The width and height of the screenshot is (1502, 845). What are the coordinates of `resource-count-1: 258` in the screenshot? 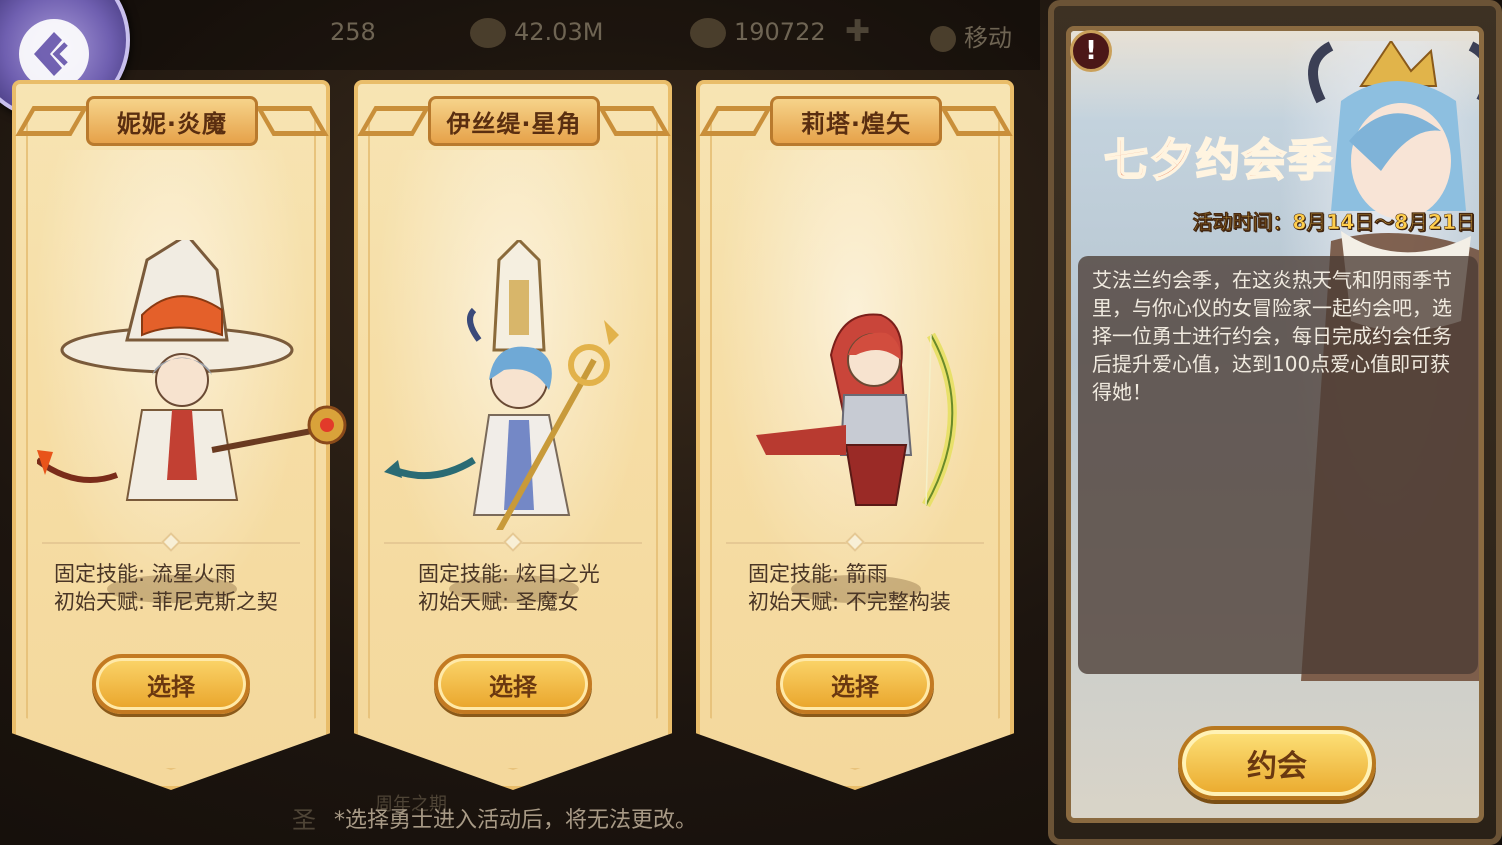 It's located at (353, 32).